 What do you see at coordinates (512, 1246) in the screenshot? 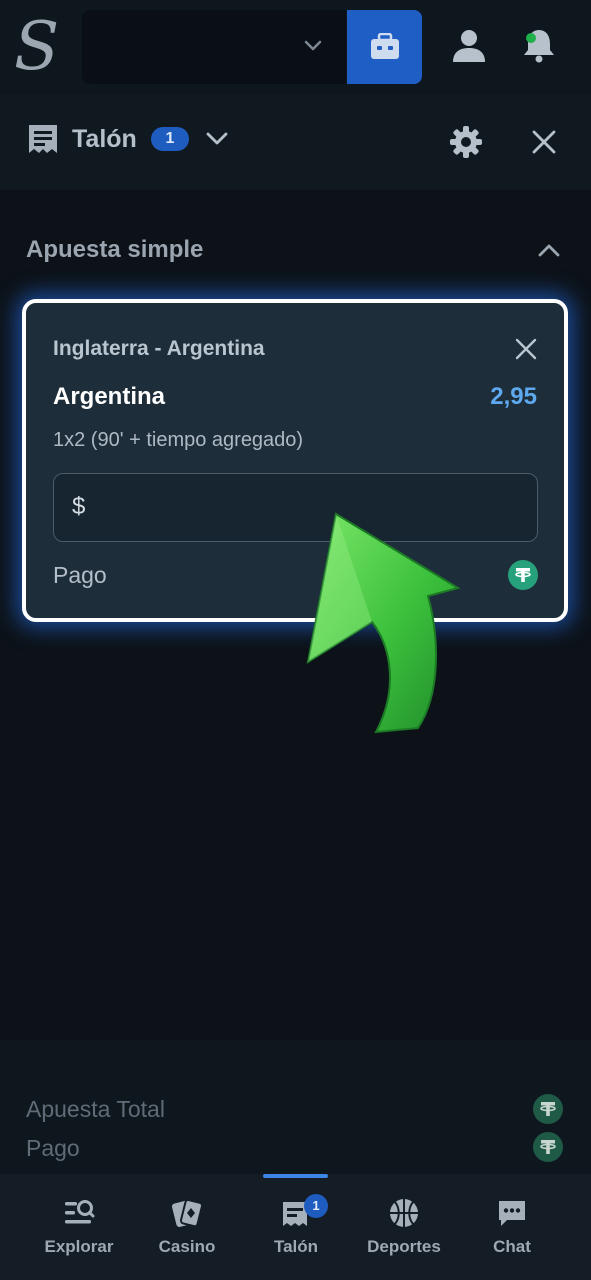
I see `nav-label: Chat` at bounding box center [512, 1246].